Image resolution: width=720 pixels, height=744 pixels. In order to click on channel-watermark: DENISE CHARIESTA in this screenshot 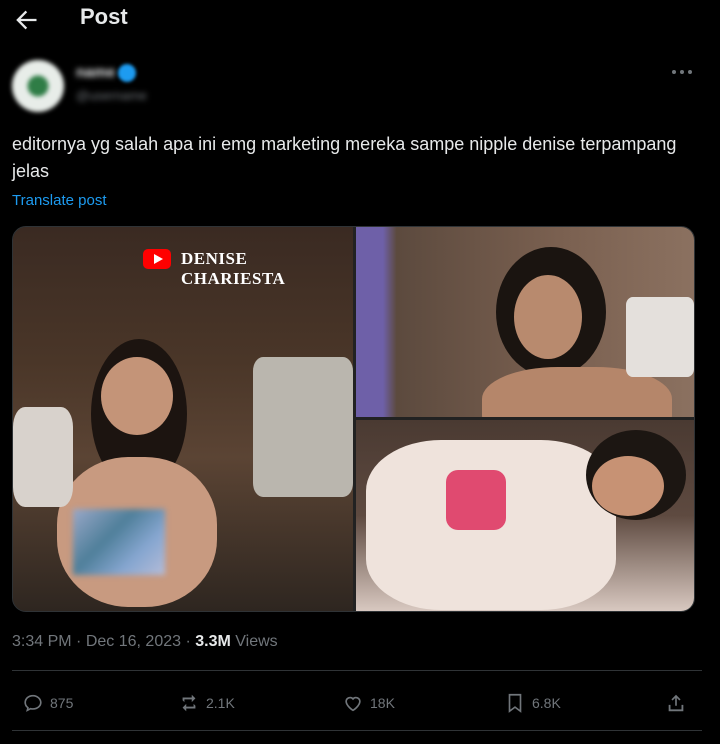, I will do `click(233, 268)`.